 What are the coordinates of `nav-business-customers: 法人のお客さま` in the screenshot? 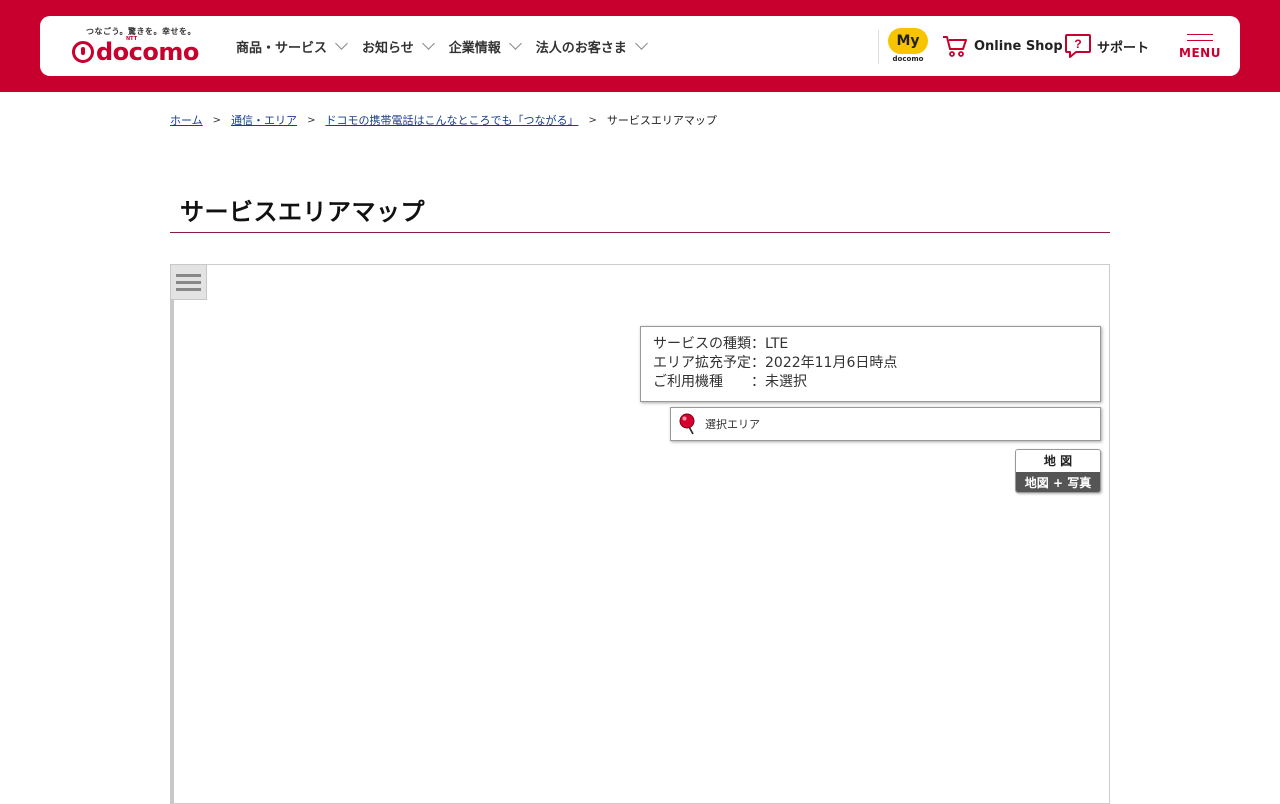 It's located at (591, 46).